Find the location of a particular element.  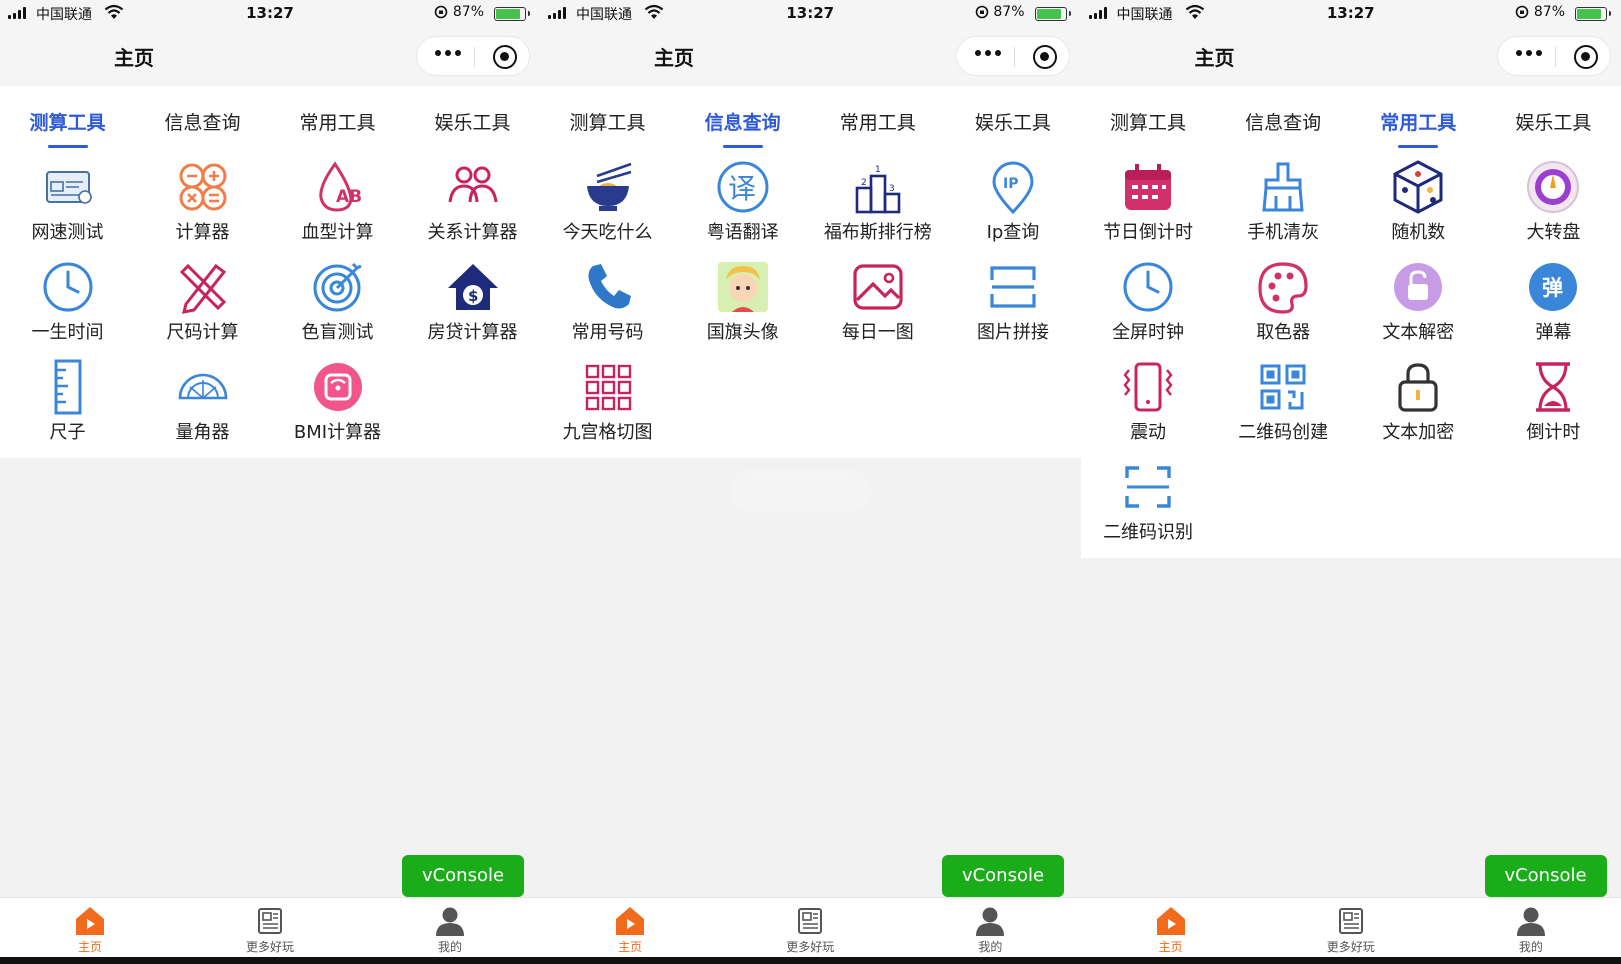

tool-item: 文本解密 is located at coordinates (1418, 302).